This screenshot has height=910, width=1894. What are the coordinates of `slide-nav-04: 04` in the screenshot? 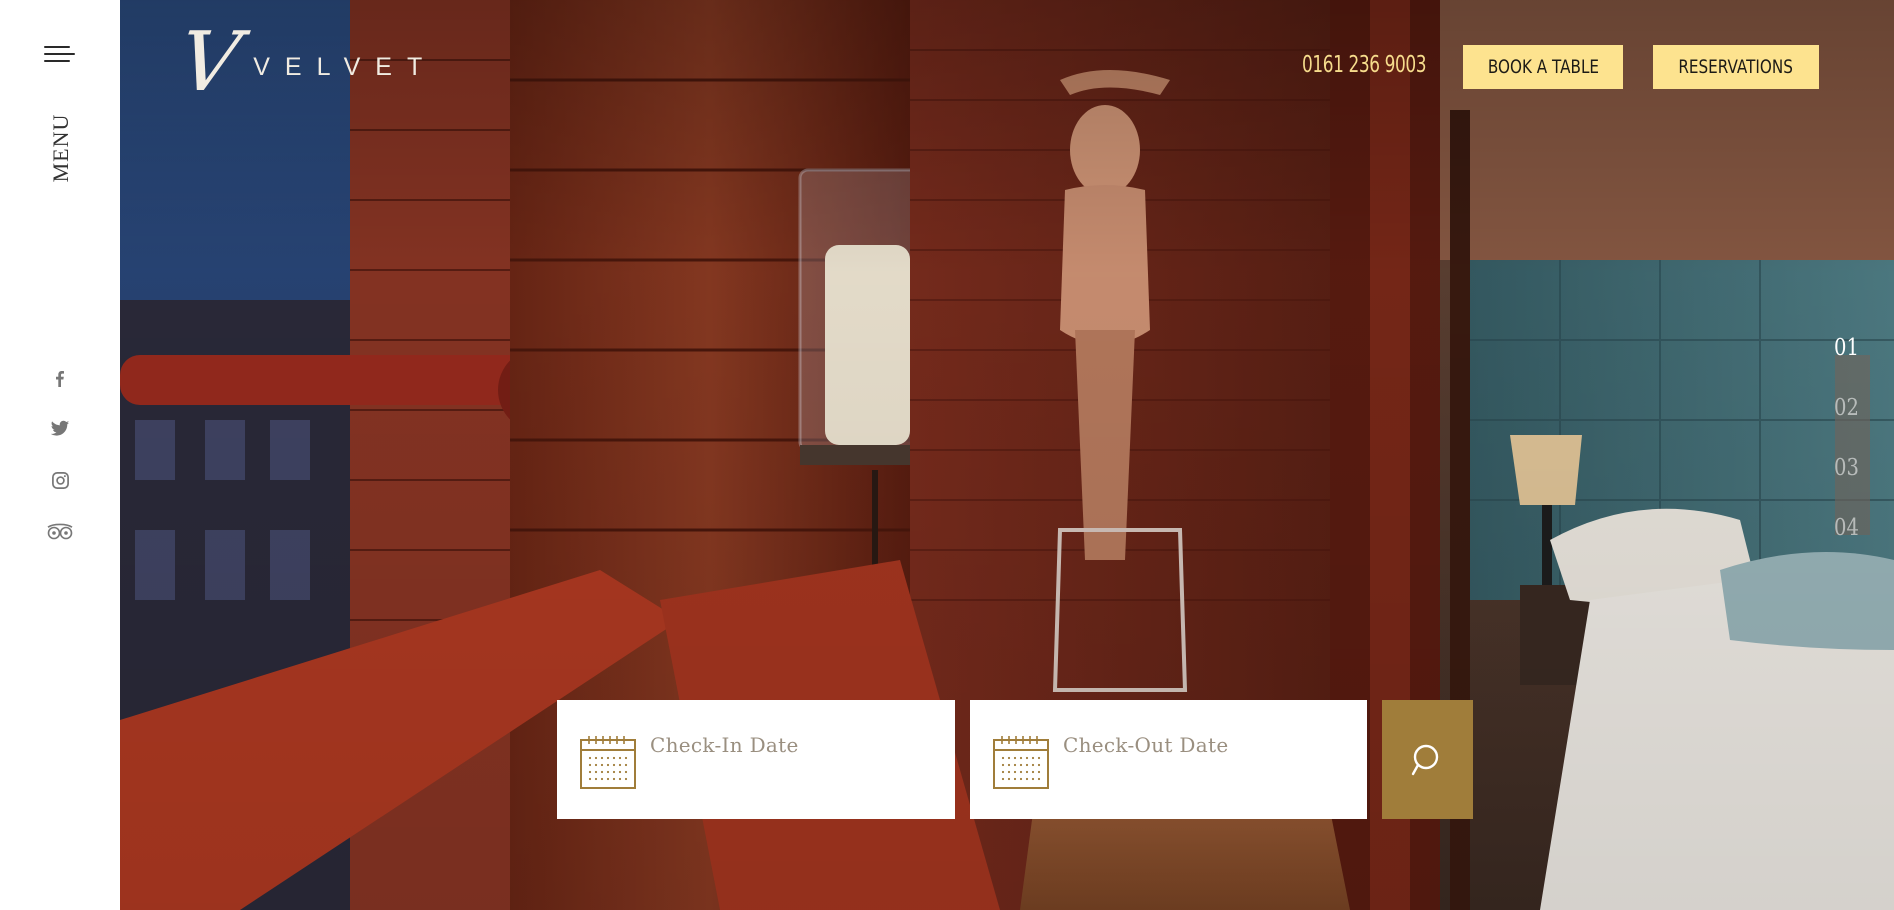 It's located at (1846, 528).